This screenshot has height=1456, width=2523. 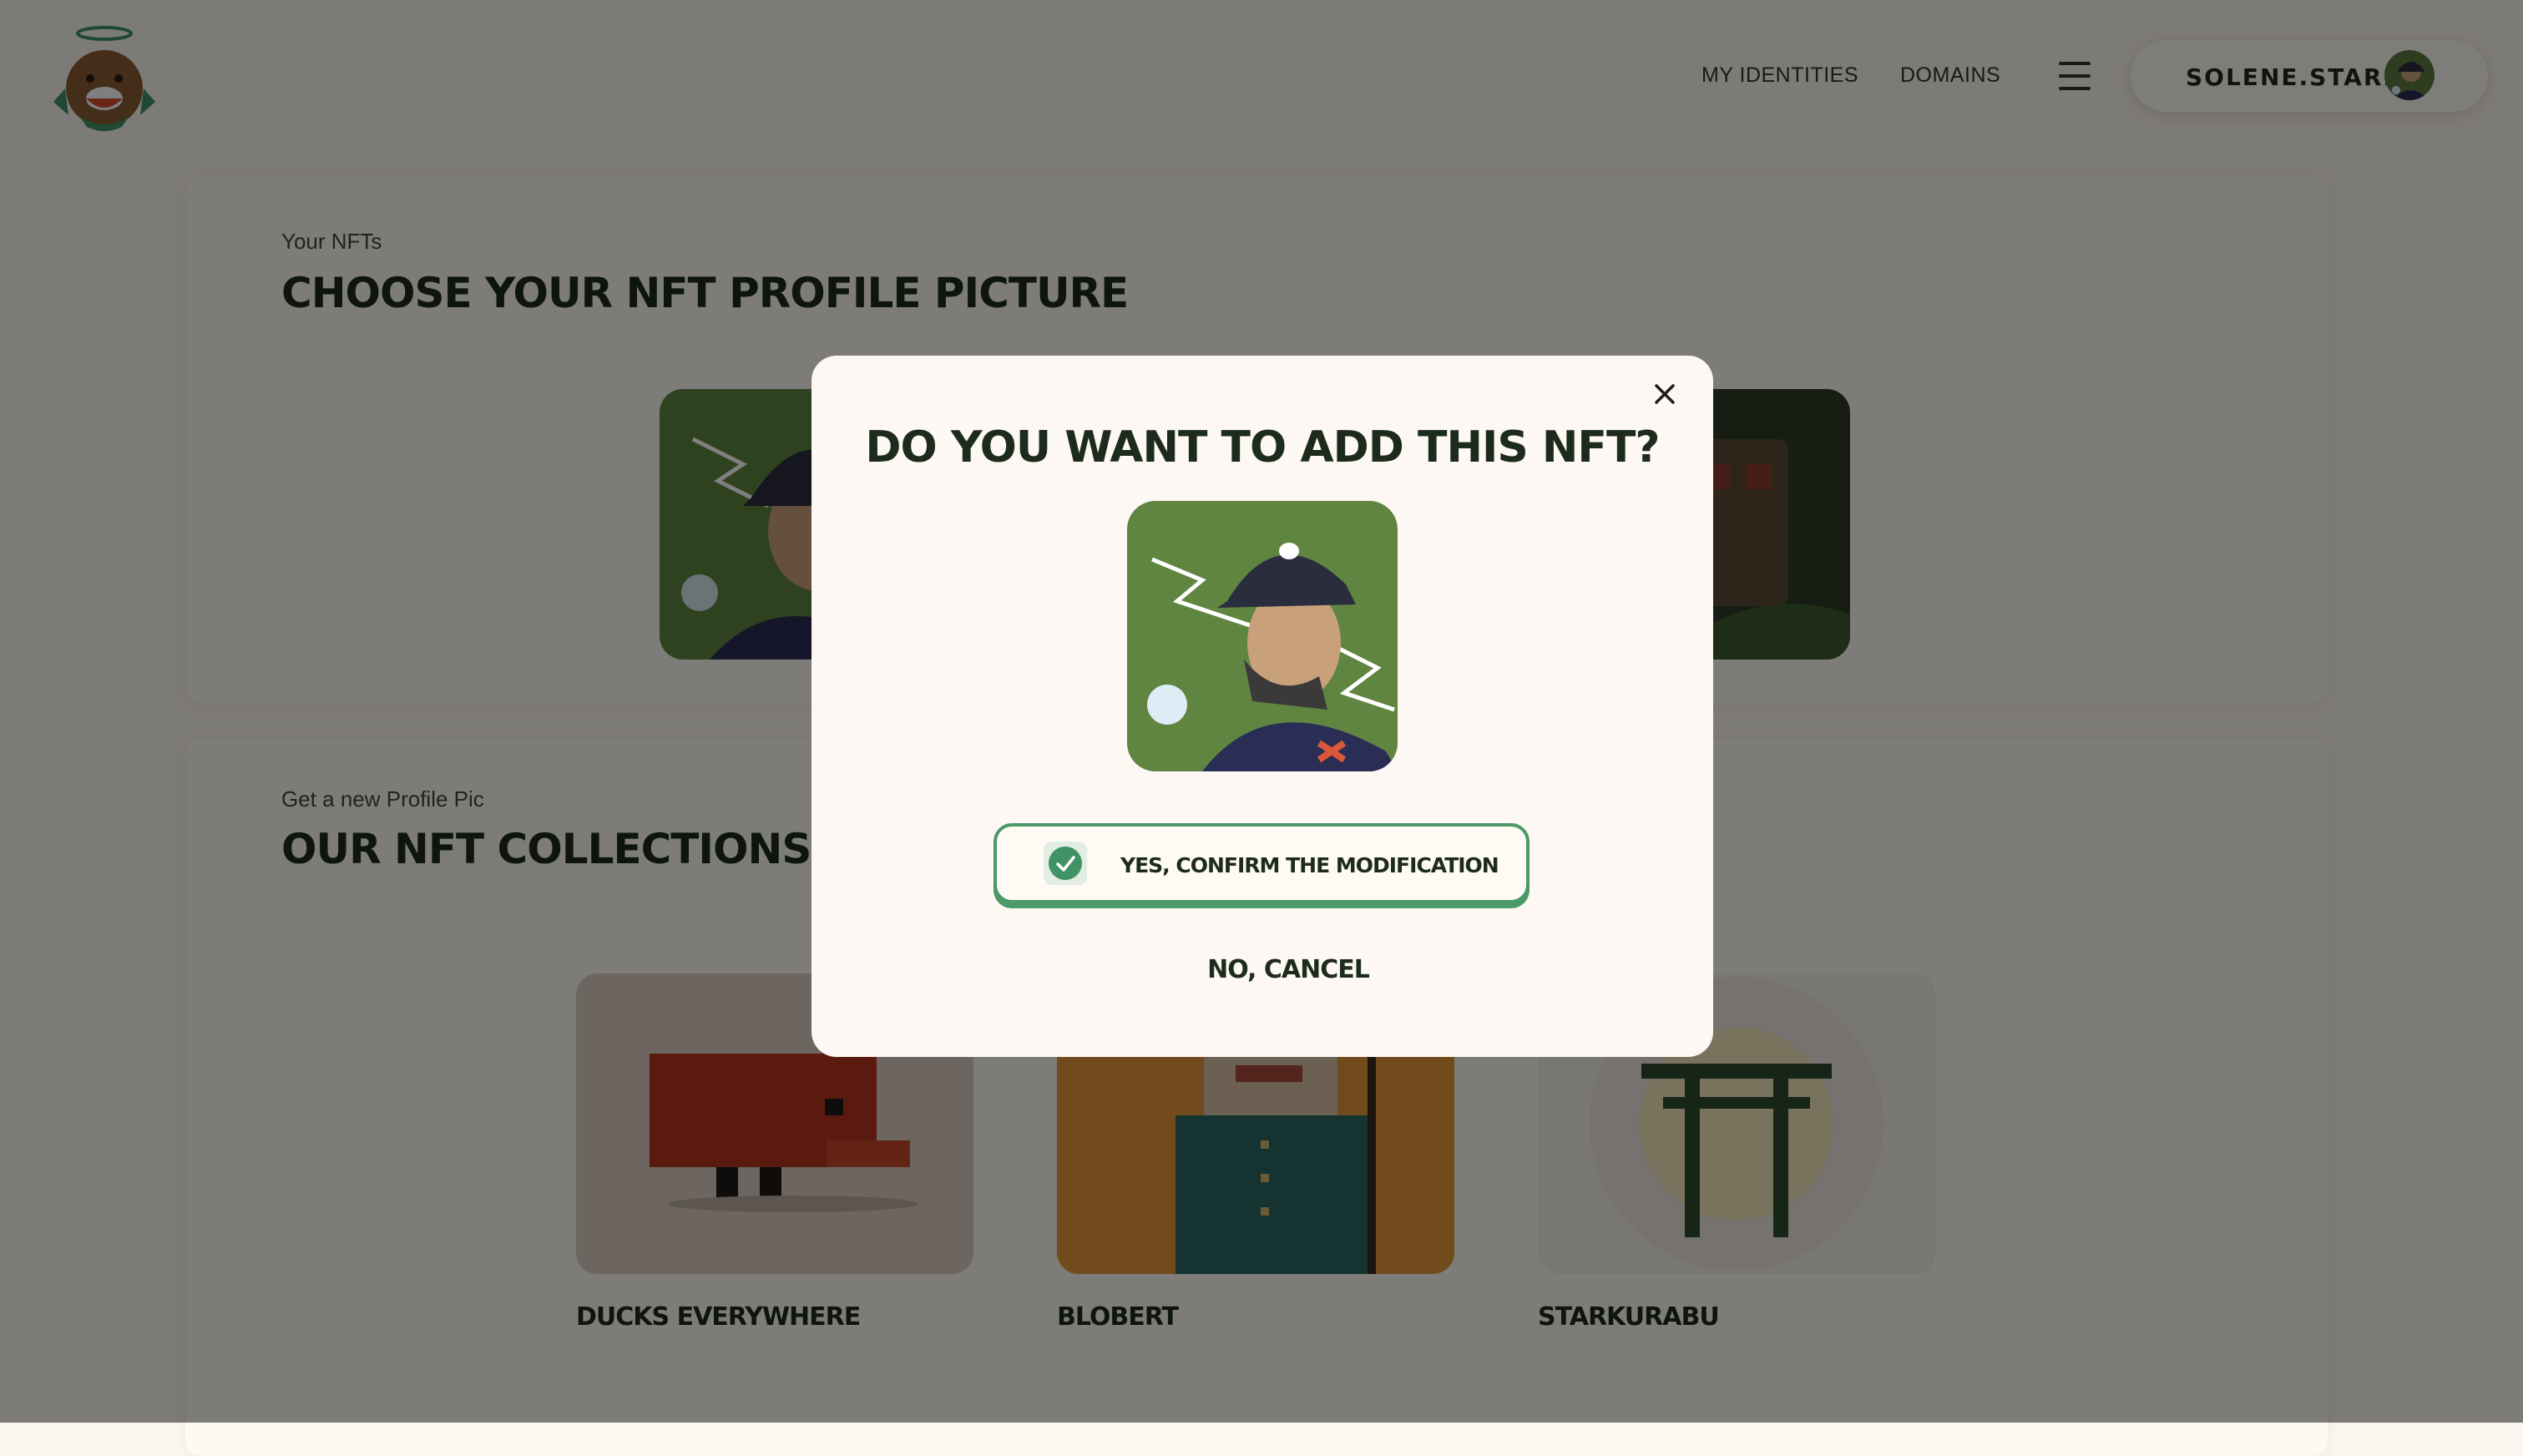 I want to click on cancel-button: NO, CANCEL, so click(x=1262, y=969).